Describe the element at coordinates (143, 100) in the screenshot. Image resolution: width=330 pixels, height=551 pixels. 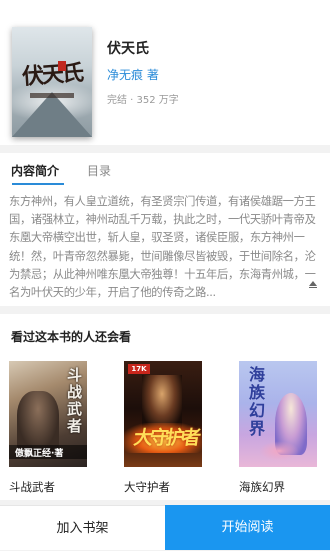
I see `book-status: 完结 · 352 万字` at that location.